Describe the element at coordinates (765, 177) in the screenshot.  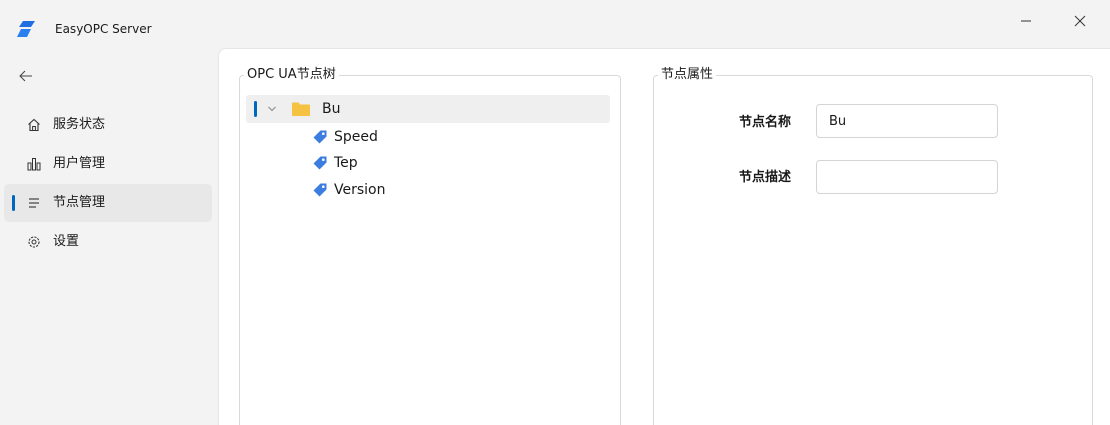
I see `node-description-label: 节点描述` at that location.